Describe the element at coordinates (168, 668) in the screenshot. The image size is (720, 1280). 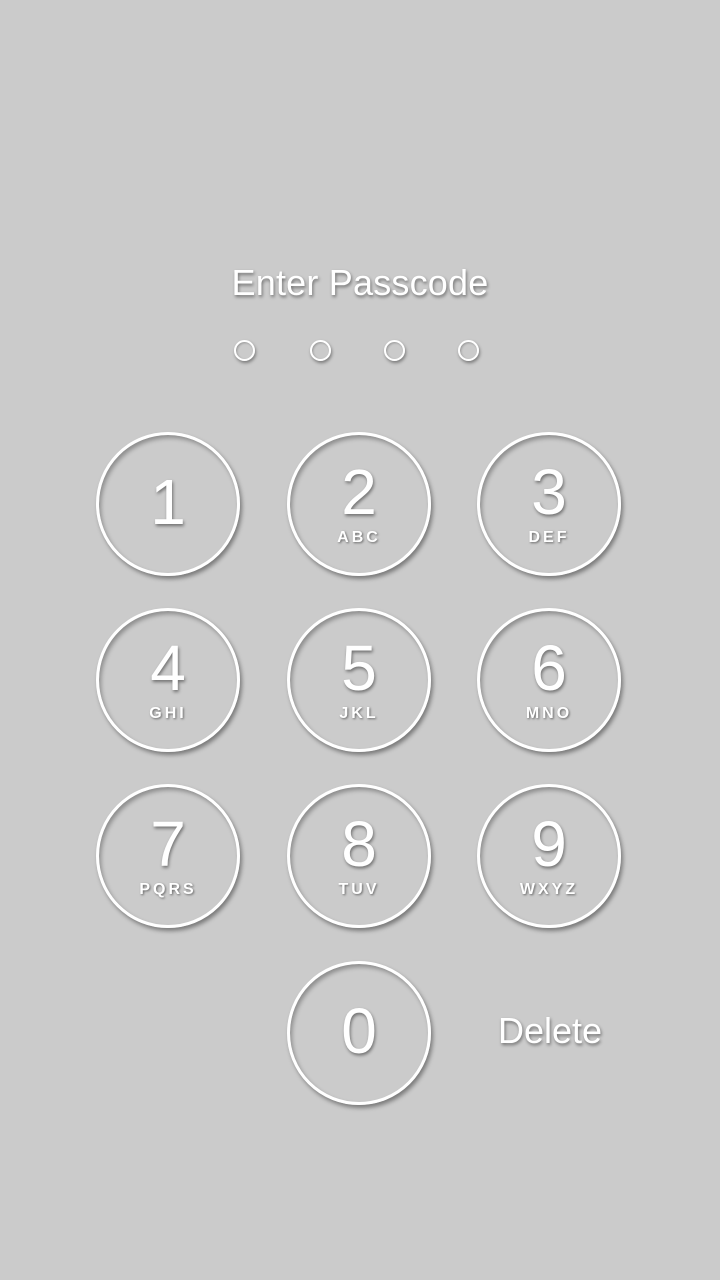
I see `key-4-digit: 4` at that location.